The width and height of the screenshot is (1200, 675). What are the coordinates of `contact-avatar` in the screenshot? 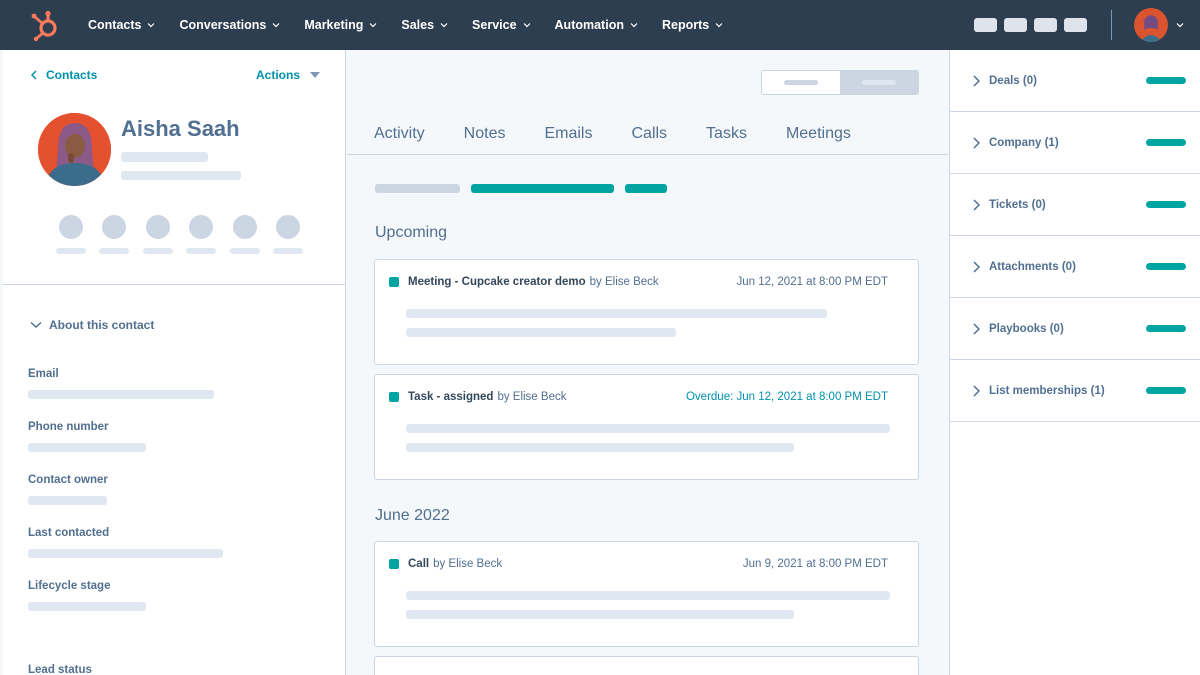 It's located at (74, 149).